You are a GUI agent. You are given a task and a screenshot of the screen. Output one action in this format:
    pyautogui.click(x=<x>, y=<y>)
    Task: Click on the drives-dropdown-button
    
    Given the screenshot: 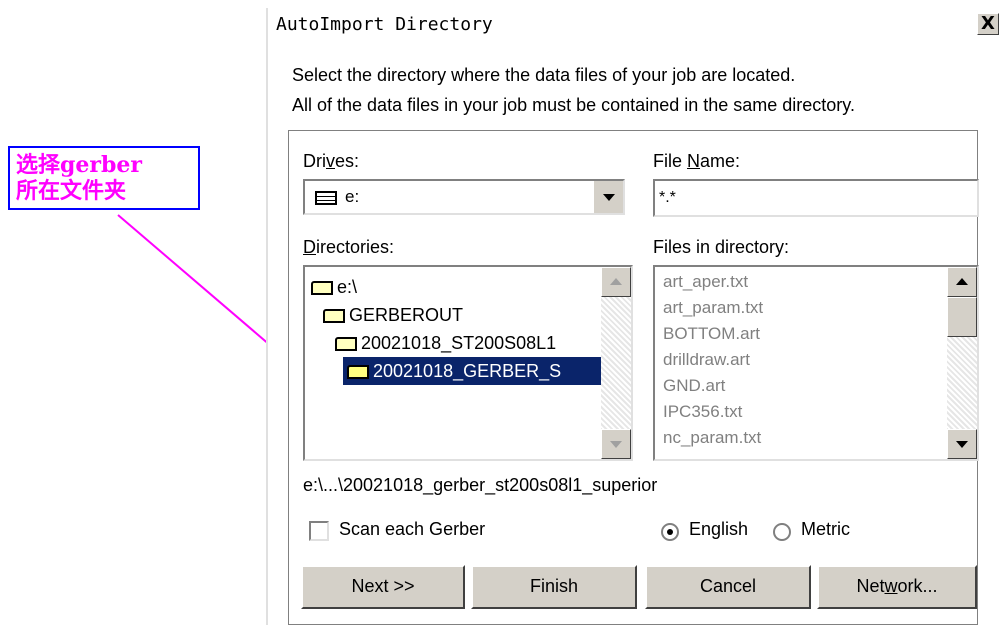 What is the action you would take?
    pyautogui.click(x=608, y=197)
    